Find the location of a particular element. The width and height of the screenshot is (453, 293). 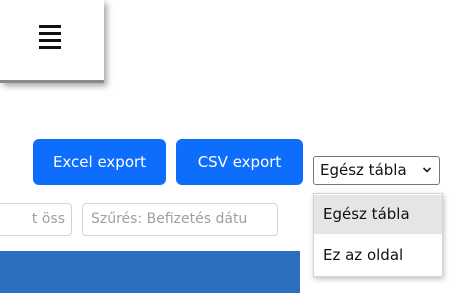

chevron-down-icon is located at coordinates (427, 175).